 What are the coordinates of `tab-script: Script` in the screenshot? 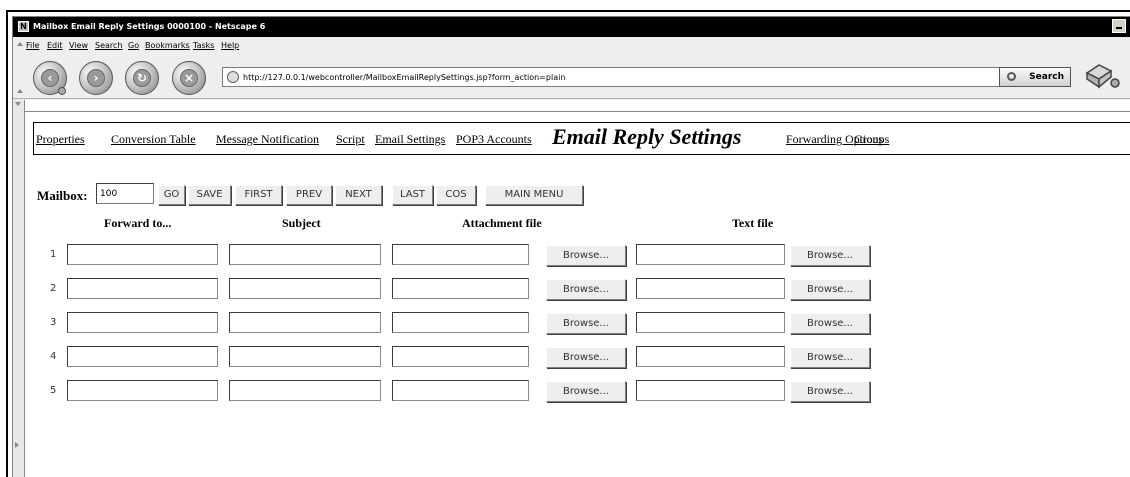 It's located at (350, 139).